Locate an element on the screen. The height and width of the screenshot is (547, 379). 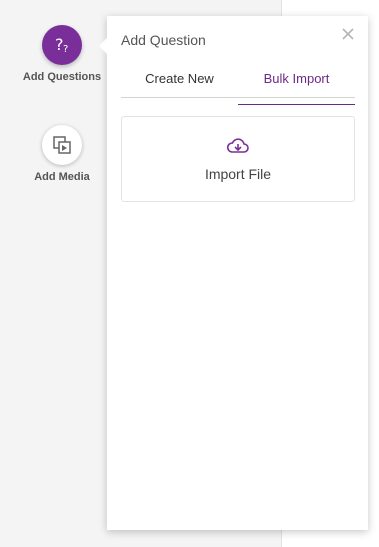
add-media-label: Add Media is located at coordinates (62, 177).